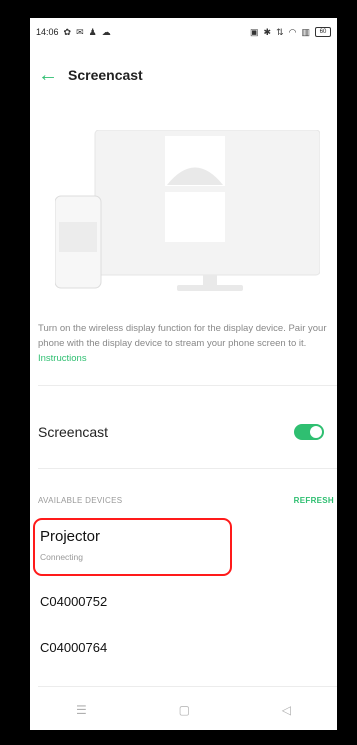 Image resolution: width=357 pixels, height=745 pixels. Describe the element at coordinates (254, 31) in the screenshot. I see `nfc-icon: ▣` at that location.